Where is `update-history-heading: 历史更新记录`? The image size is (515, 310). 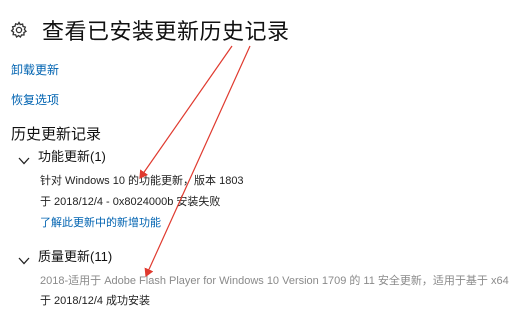
update-history-heading: 历史更新记录 is located at coordinates (56, 134).